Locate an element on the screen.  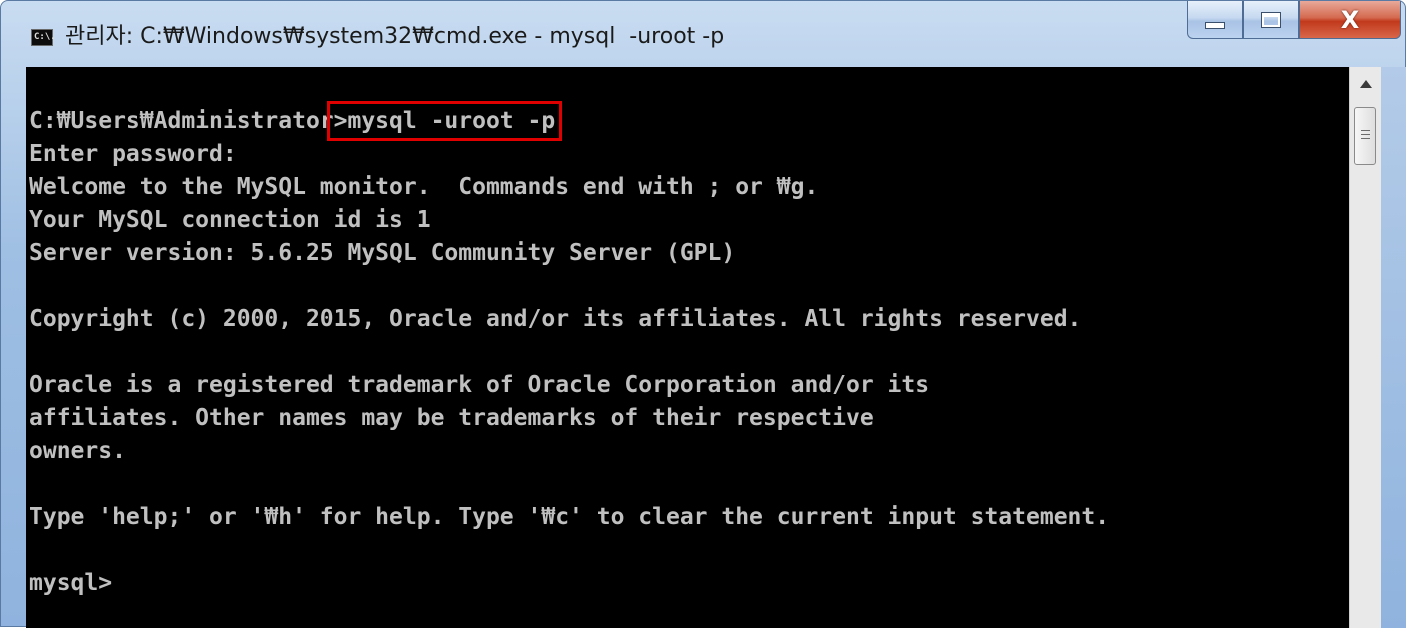
scroll-up-button is located at coordinates (1365, 84).